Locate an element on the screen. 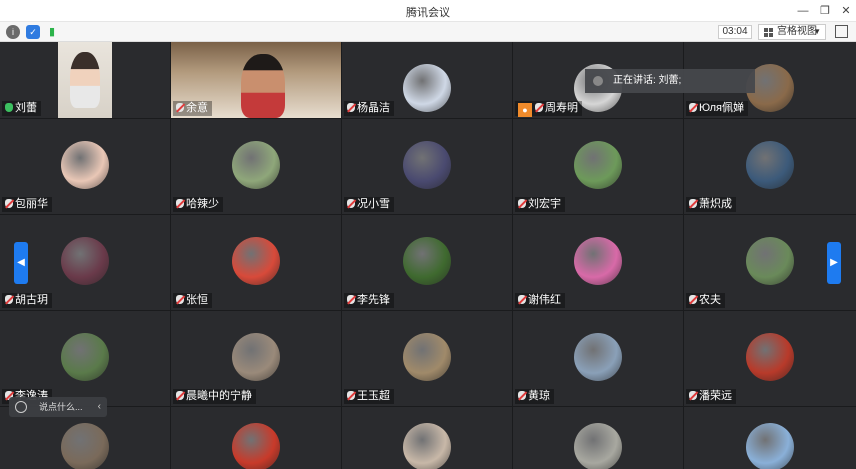 The image size is (856, 469). speaking-indicator: 正在讲话: 刘蕾; is located at coordinates (670, 81).